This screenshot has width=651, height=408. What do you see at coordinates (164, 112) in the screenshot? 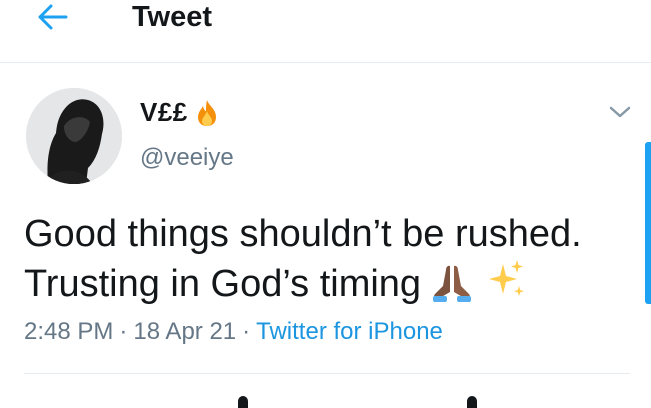
I see `display-name-text: V££` at bounding box center [164, 112].